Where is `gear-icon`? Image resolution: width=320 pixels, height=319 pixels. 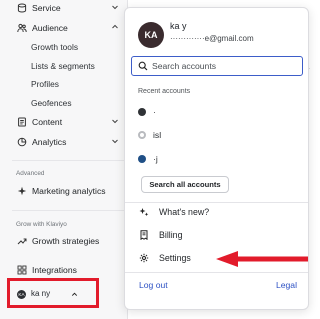 gear-icon is located at coordinates (144, 258).